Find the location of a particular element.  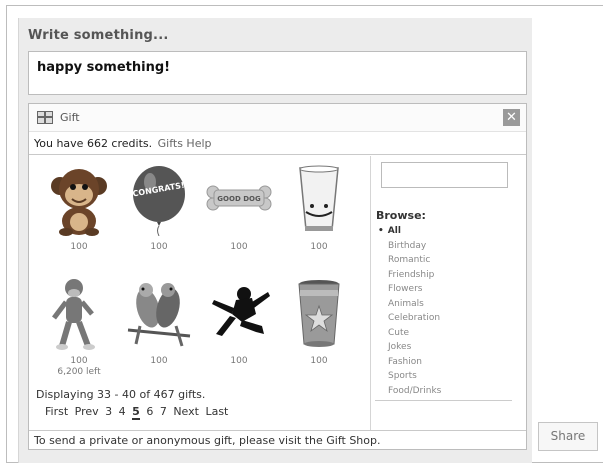

gift-item-monkey: 100 is located at coordinates (79, 219).